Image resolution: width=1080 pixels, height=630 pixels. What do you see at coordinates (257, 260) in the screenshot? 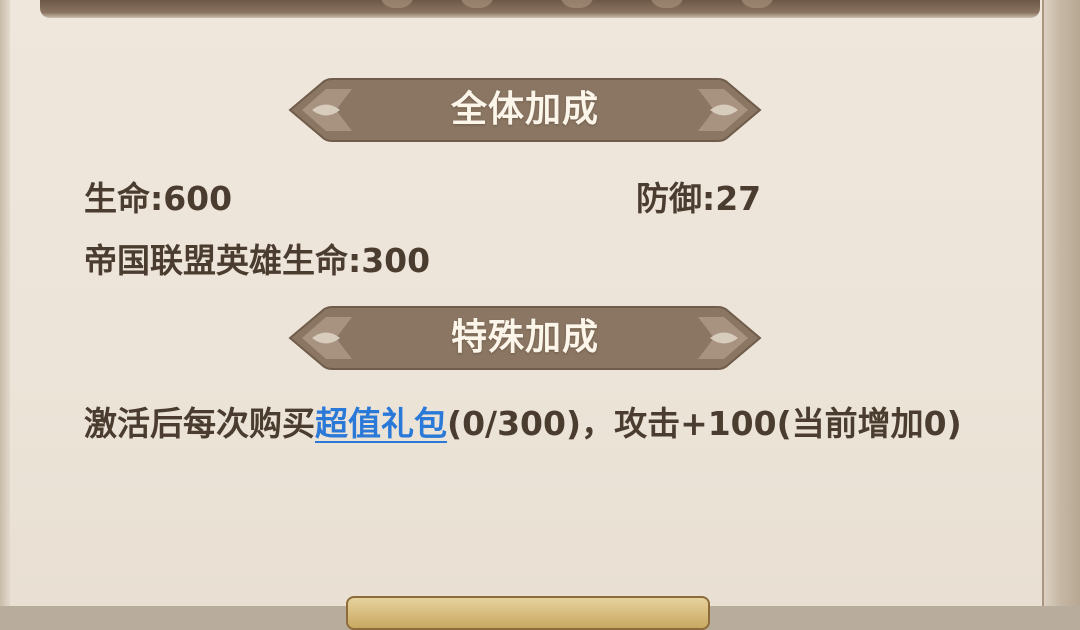
I see `empire-alliance-hp-stat: 帝国联盟英雄生命:300` at bounding box center [257, 260].